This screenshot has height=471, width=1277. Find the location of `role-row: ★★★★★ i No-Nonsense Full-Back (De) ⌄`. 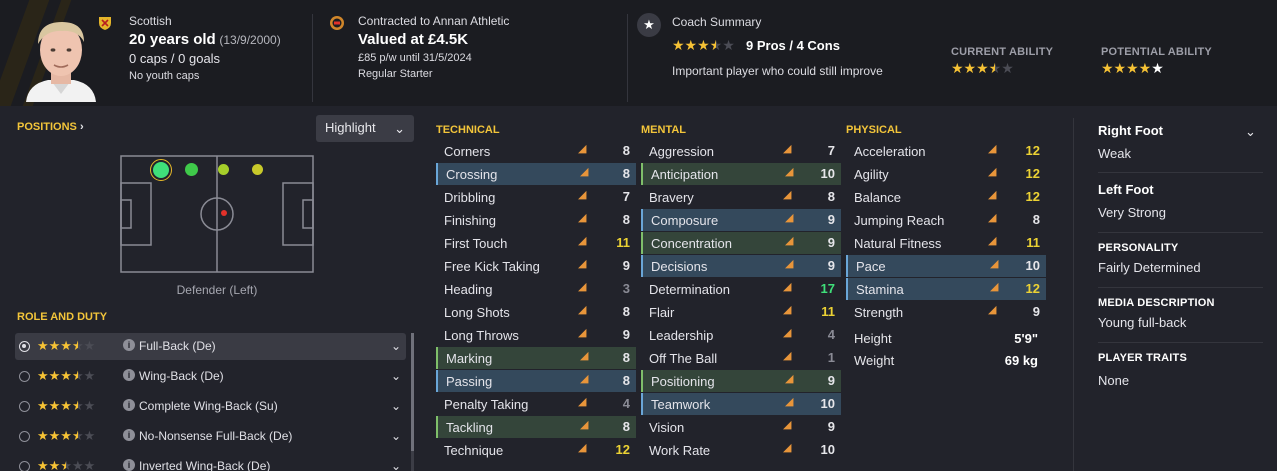

role-row: ★★★★★ i No-Nonsense Full-Back (De) ⌄ is located at coordinates (210, 436).